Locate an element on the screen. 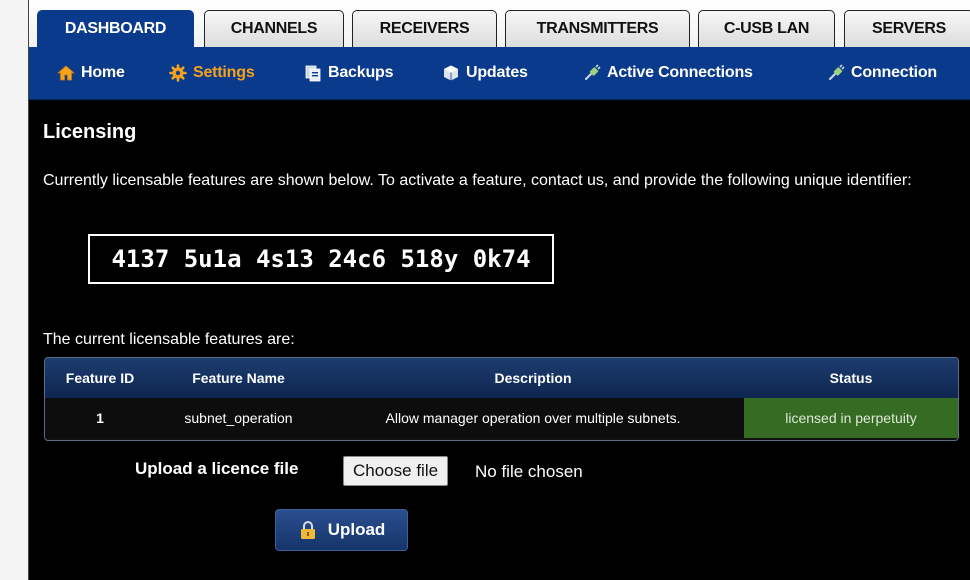  lock-icon is located at coordinates (307, 530).